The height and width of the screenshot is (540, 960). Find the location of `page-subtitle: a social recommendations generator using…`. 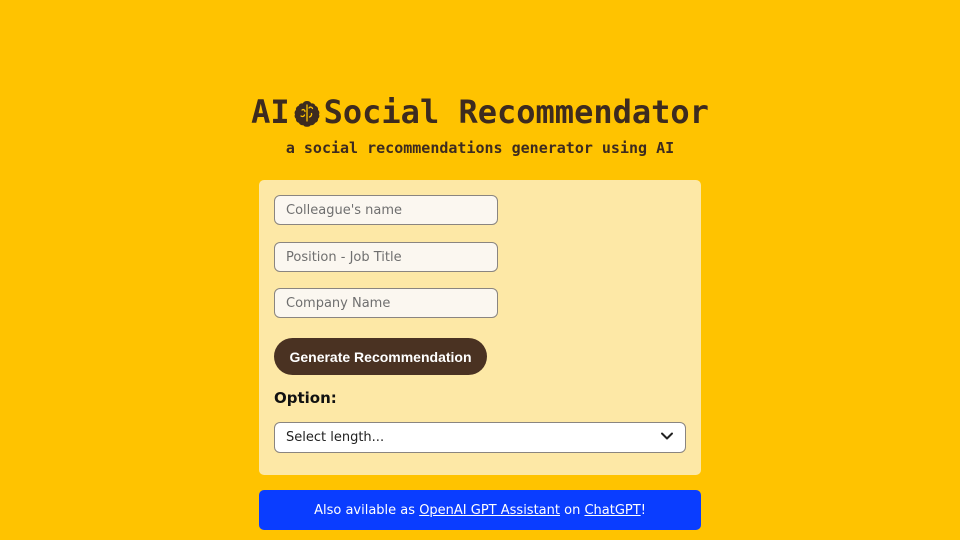

page-subtitle: a social recommendations generator using… is located at coordinates (480, 148).